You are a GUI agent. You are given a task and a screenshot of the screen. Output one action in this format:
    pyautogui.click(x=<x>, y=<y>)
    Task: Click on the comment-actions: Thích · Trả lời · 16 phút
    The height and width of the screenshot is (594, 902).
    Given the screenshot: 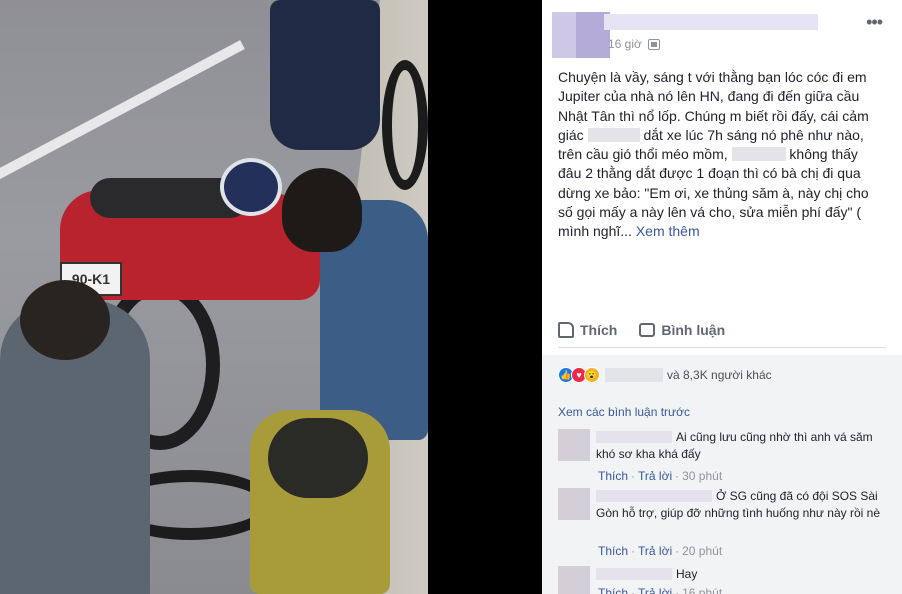 What is the action you would take?
    pyautogui.click(x=660, y=590)
    